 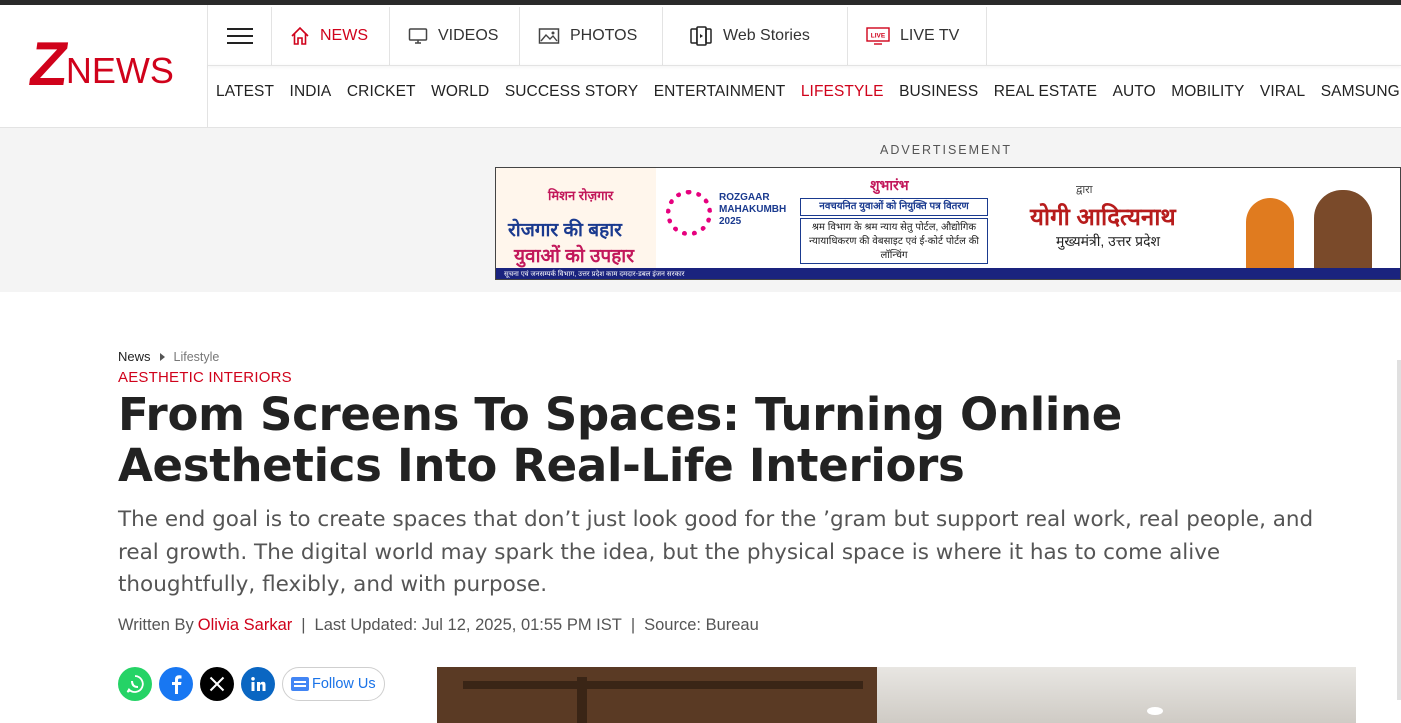 I want to click on hero-shelf-divider, so click(x=582, y=700).